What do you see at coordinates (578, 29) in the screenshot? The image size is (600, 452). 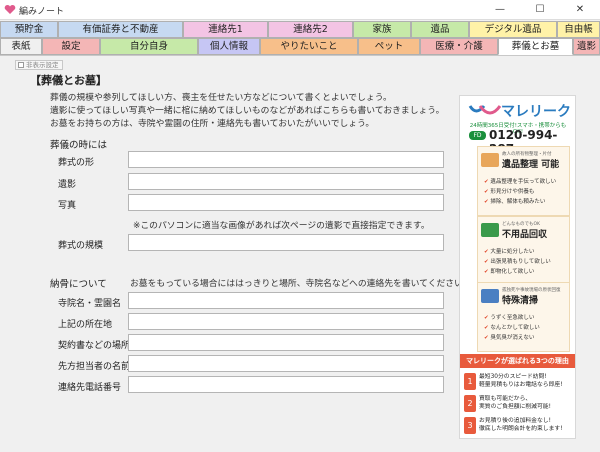 I see `tab-top-7: 自由帳` at bounding box center [578, 29].